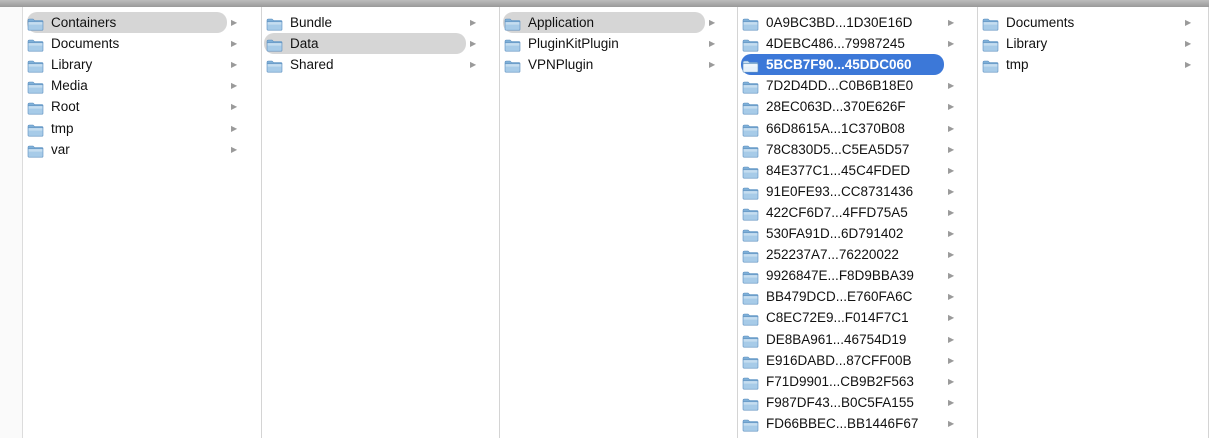 Image resolution: width=1209 pixels, height=438 pixels. What do you see at coordinates (850, 191) in the screenshot?
I see `folder-row: 91E0FE93...CC8731436 ▶` at bounding box center [850, 191].